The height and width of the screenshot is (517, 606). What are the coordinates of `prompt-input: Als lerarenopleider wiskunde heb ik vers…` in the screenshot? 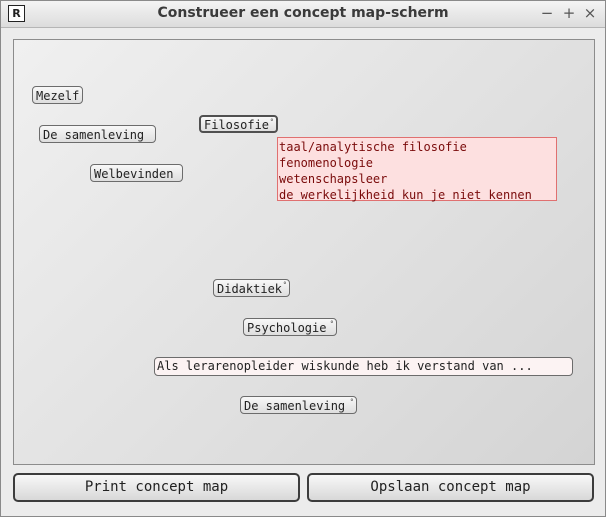 It's located at (363, 366).